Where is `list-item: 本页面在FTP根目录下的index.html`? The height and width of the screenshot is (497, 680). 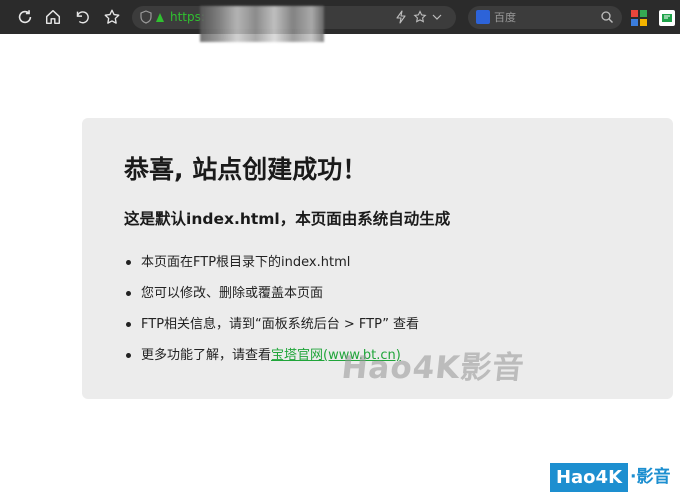
list-item: 本页面在FTP根目录下的index.html is located at coordinates (271, 262).